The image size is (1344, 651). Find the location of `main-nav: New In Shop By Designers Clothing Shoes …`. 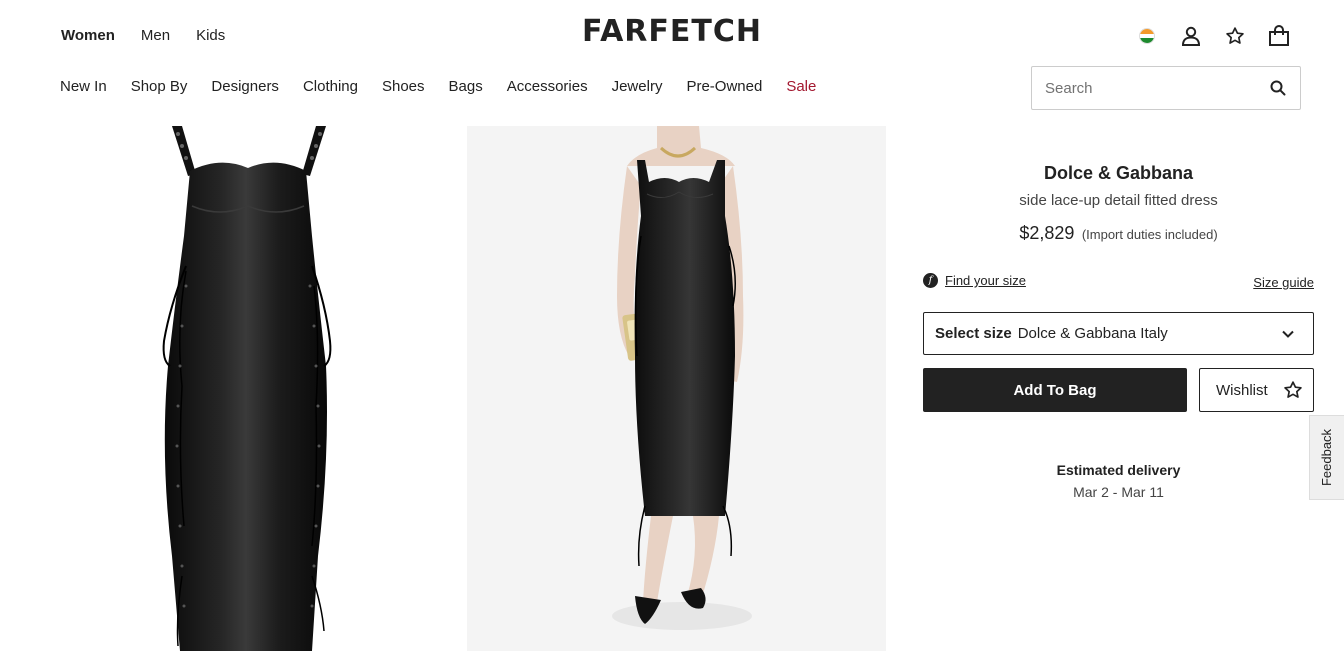

main-nav: New In Shop By Designers Clothing Shoes … is located at coordinates (438, 86).